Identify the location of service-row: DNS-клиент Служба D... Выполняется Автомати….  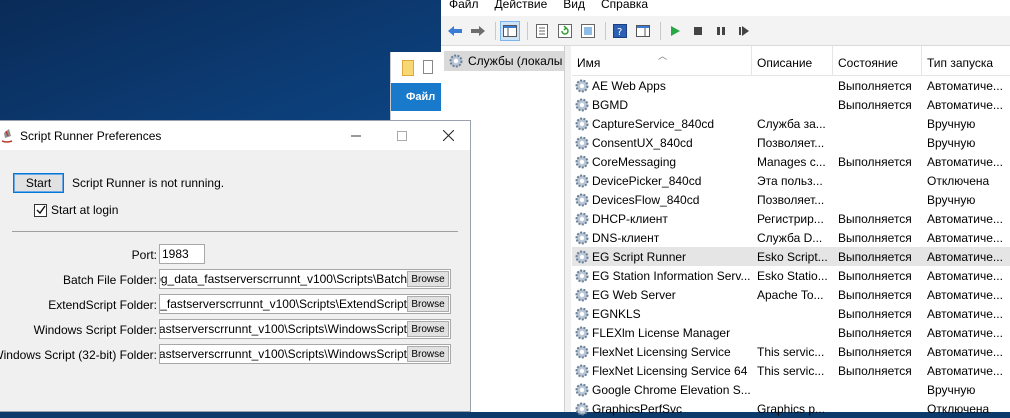
(791, 237).